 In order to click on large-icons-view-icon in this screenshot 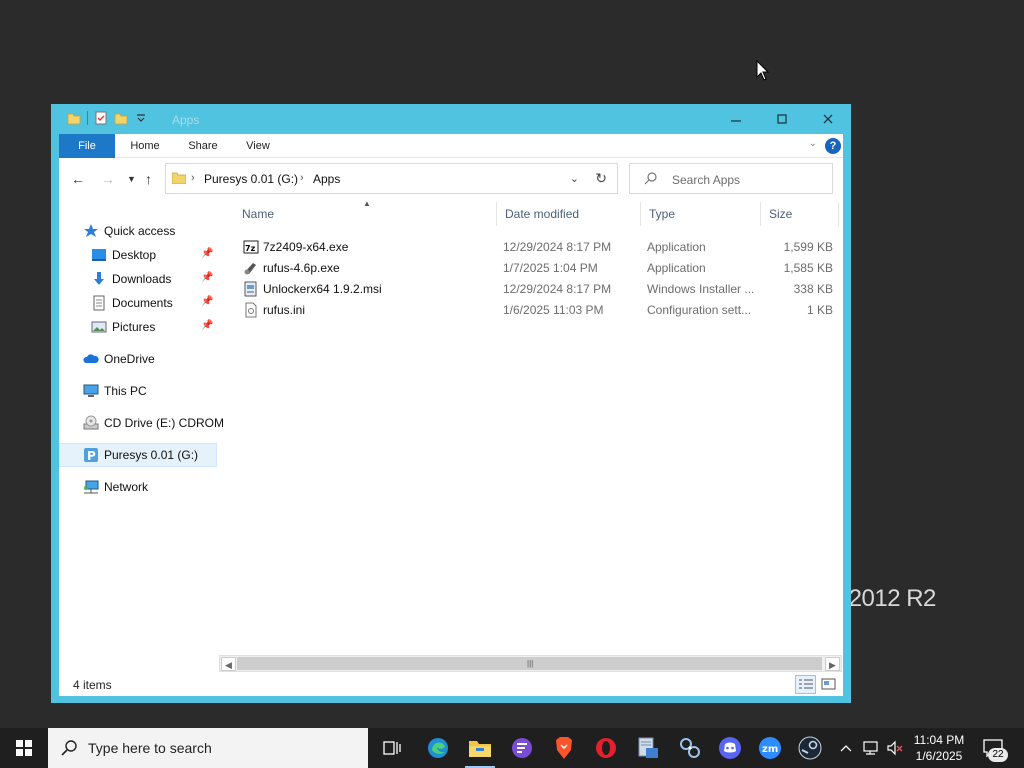, I will do `click(828, 684)`.